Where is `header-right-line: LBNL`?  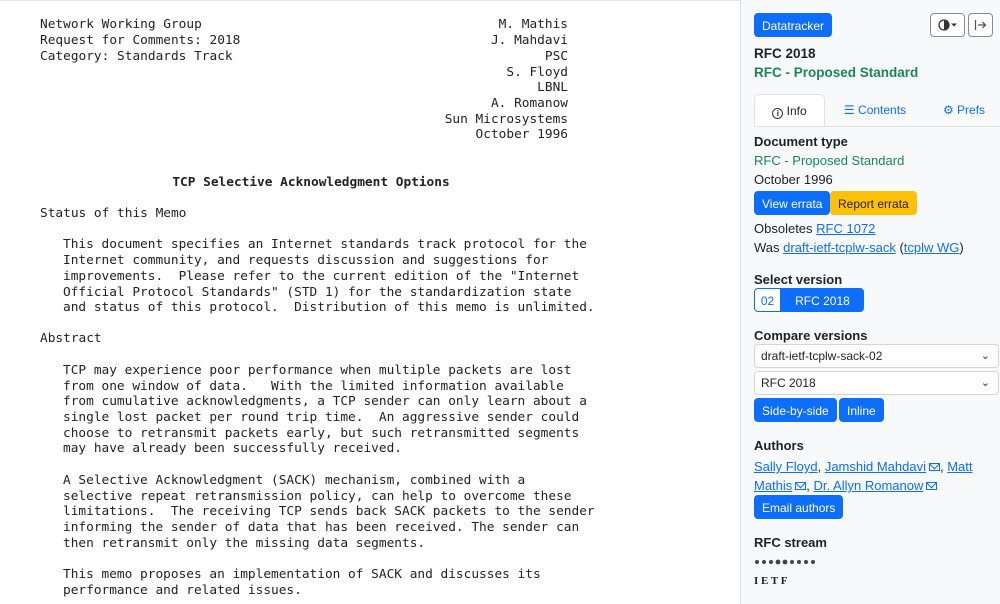
header-right-line: LBNL is located at coordinates (552, 87).